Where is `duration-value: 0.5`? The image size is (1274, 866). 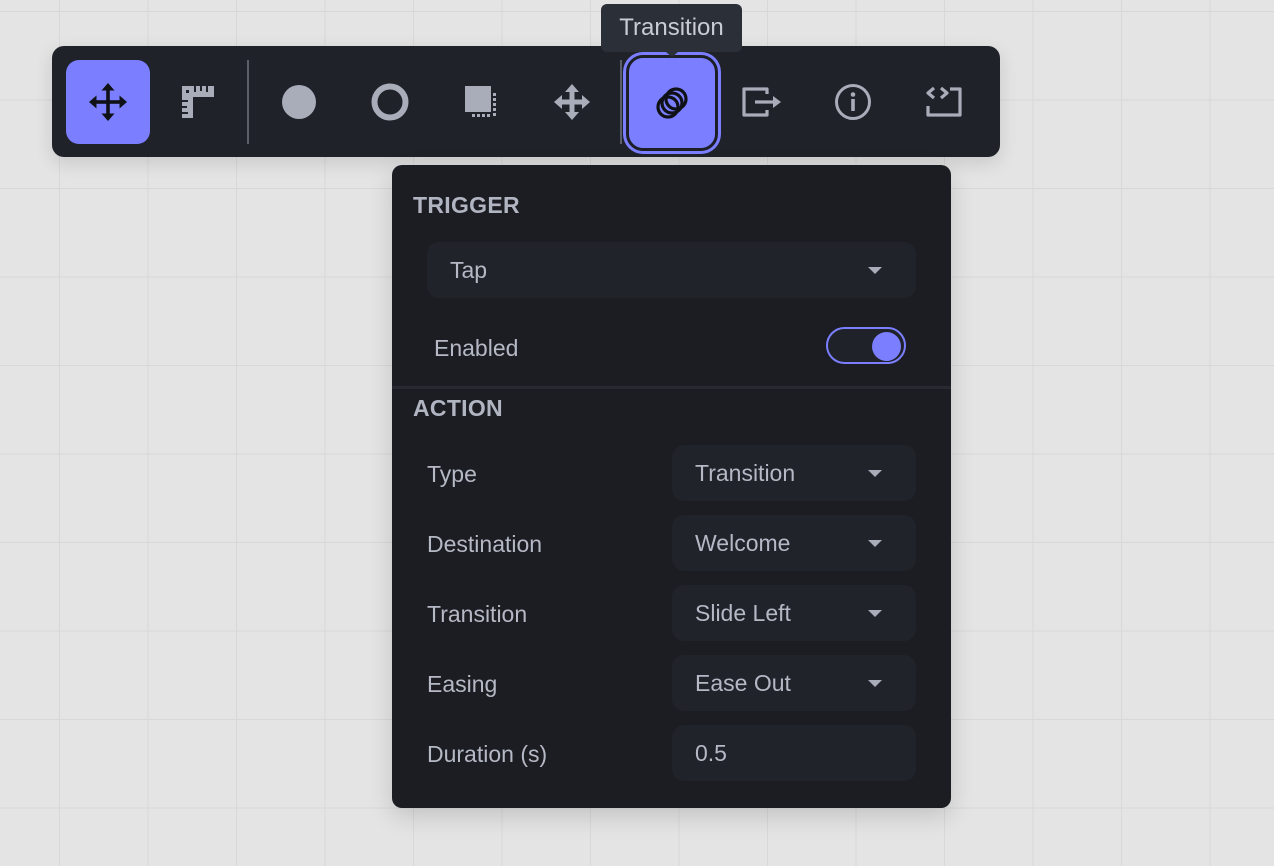
duration-value: 0.5 is located at coordinates (711, 752).